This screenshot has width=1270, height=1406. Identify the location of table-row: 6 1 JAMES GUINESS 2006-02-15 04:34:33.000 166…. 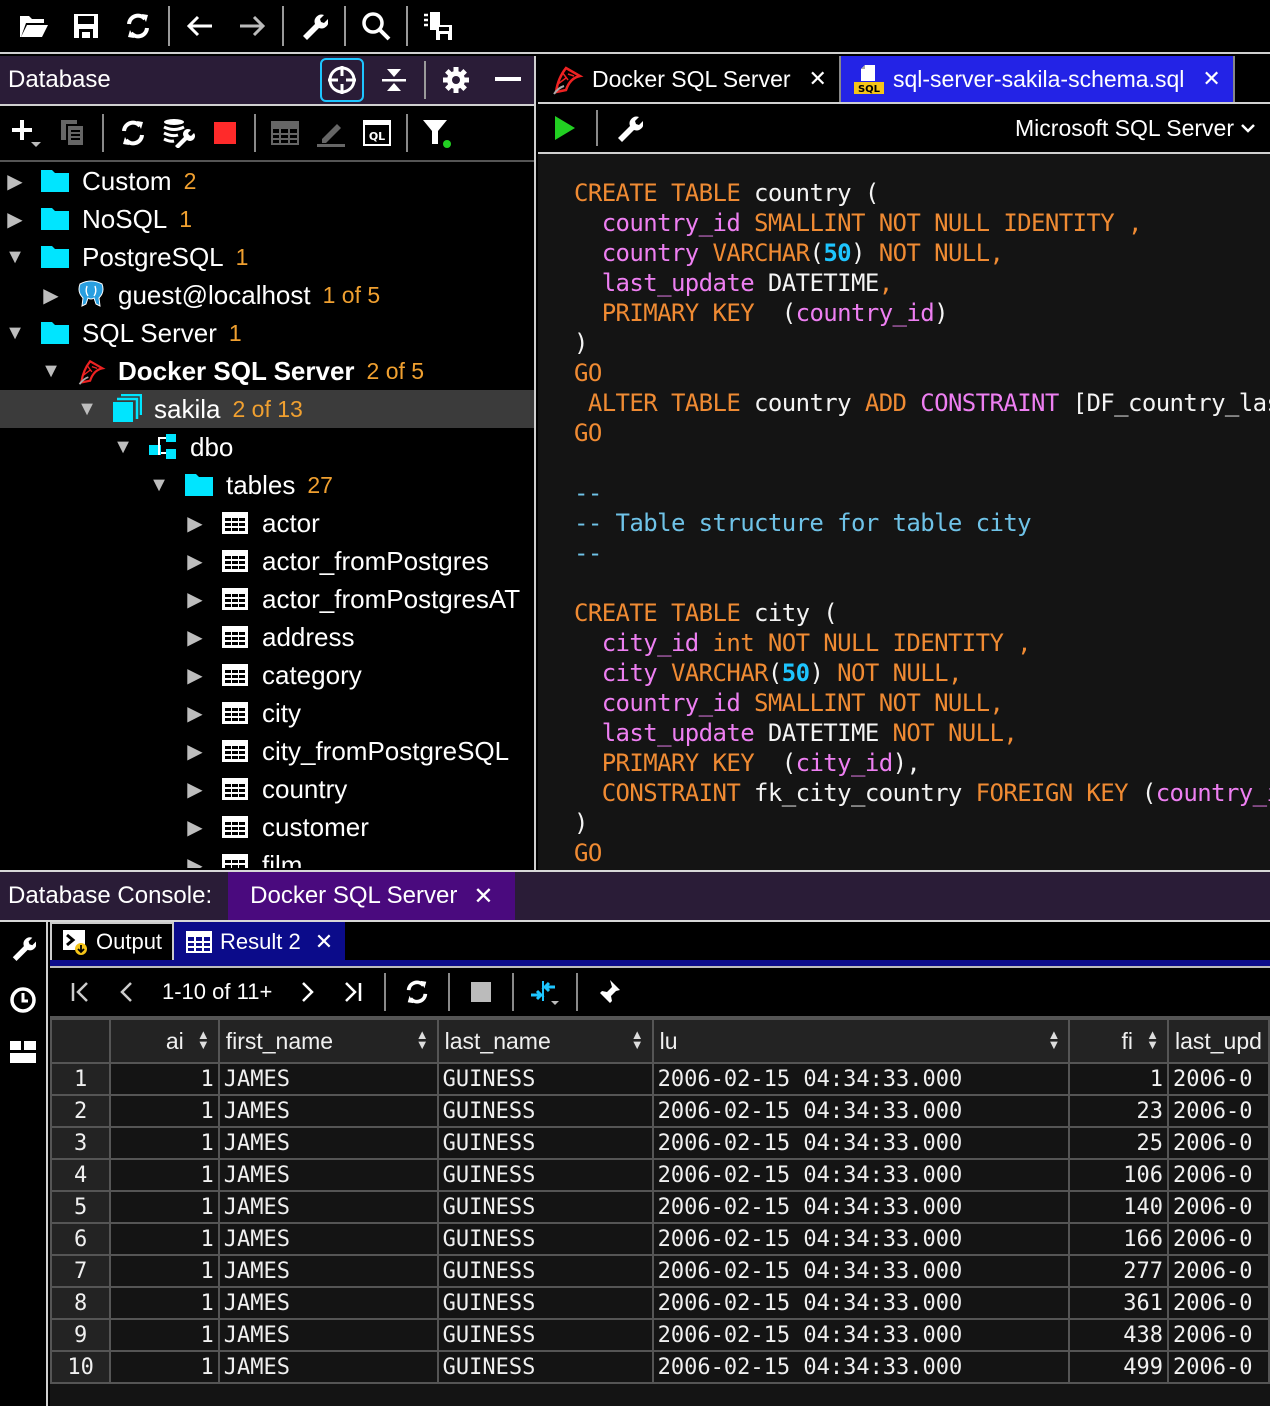
(659, 1239).